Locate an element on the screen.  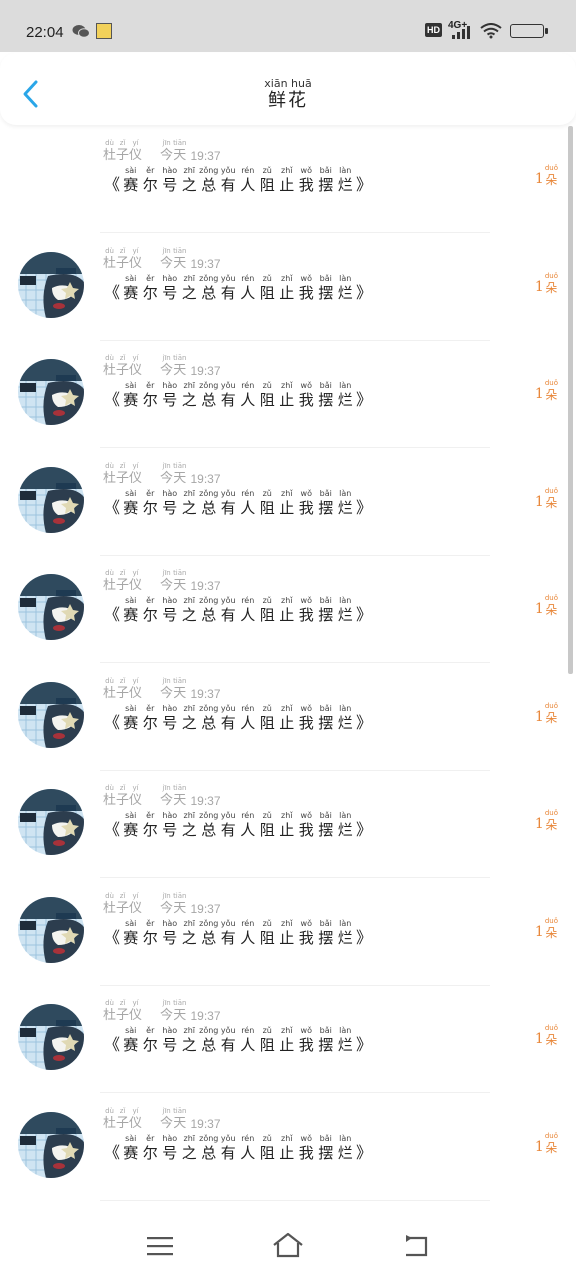
date-label-char: 今 is located at coordinates (167, 370).